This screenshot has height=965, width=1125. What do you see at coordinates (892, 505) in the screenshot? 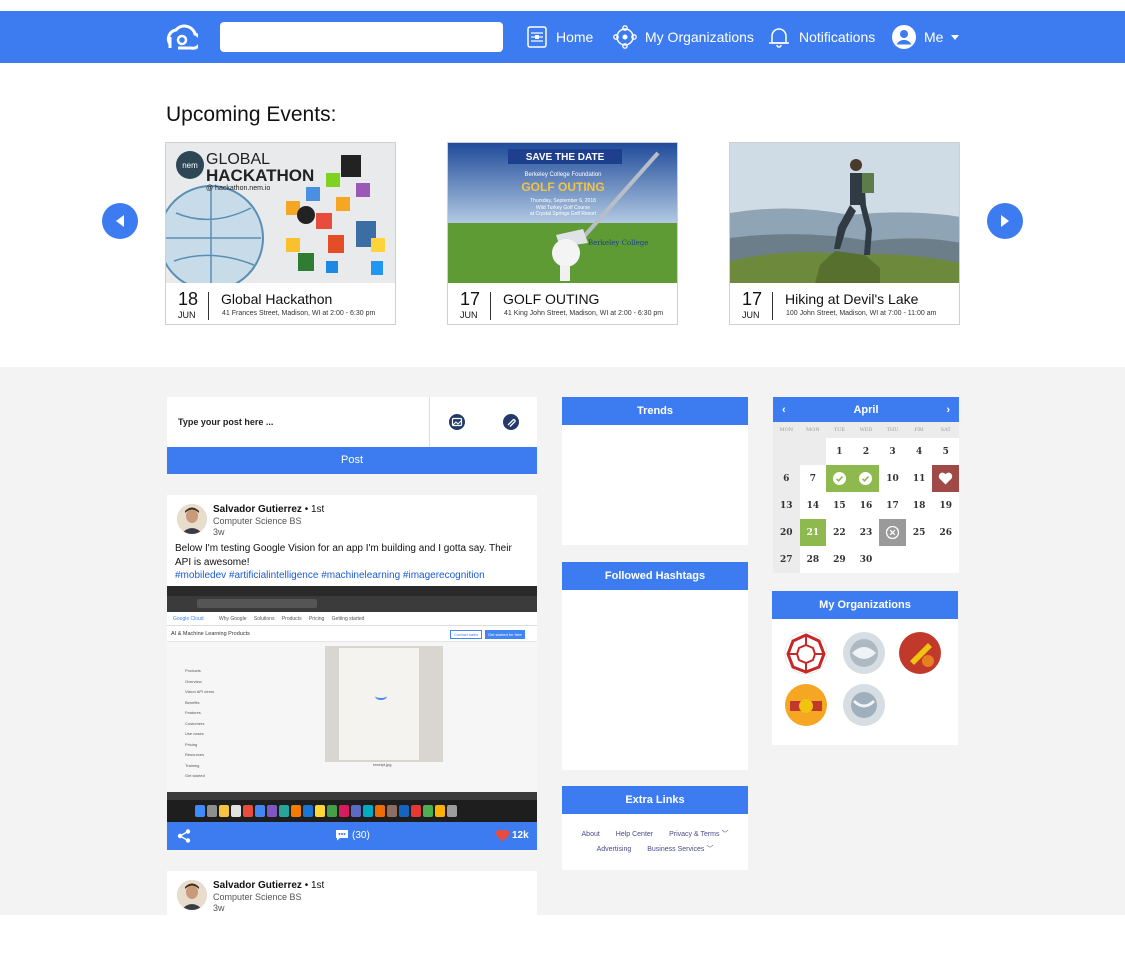
I see `calendar-day: 17` at bounding box center [892, 505].